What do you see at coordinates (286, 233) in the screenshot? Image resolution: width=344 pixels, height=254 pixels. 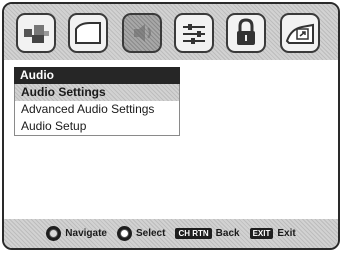 I see `exit-label: Exit` at bounding box center [286, 233].